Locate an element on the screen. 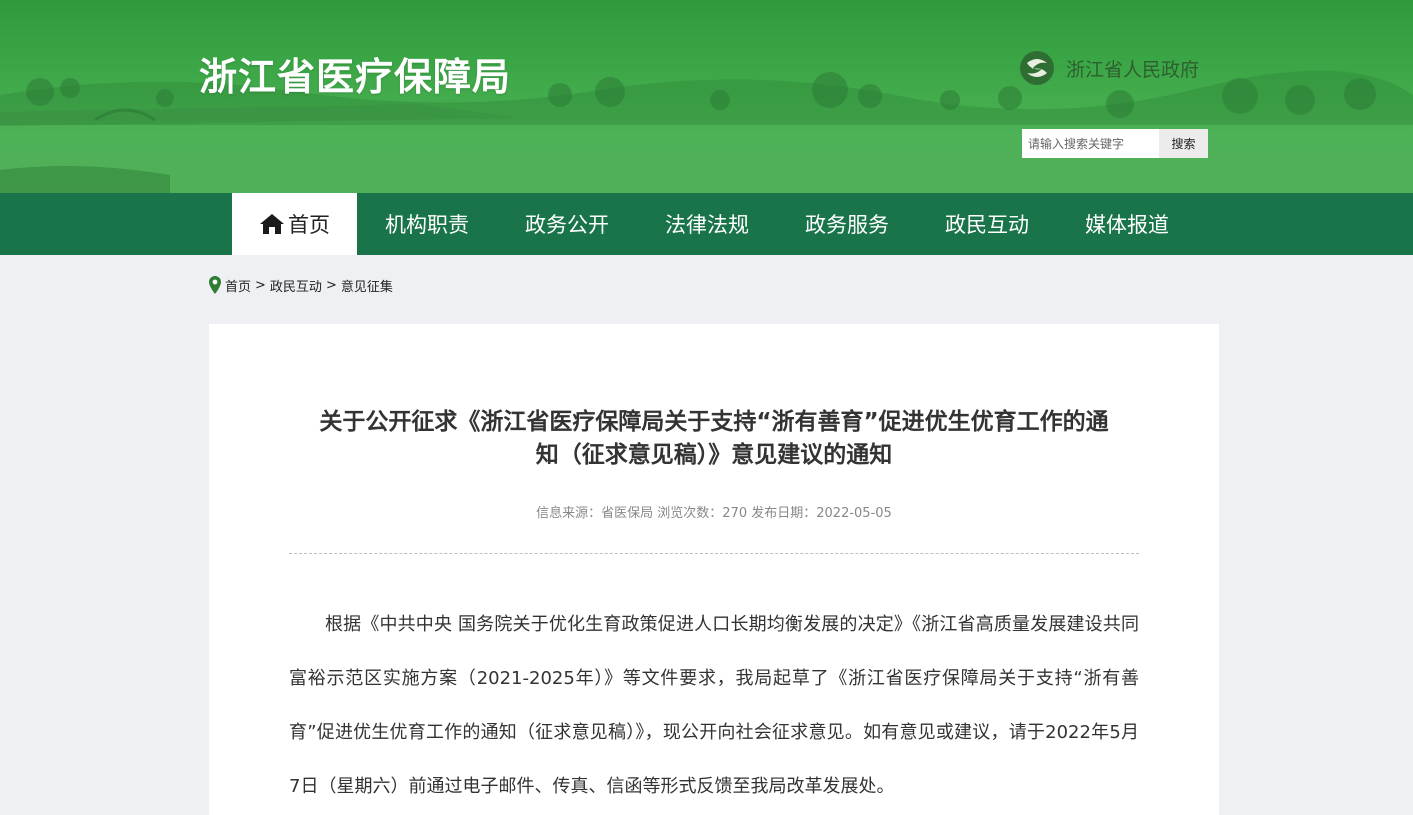  breadcrumb: 首页 > 政民互动 > 意见征集 is located at coordinates (301, 285).